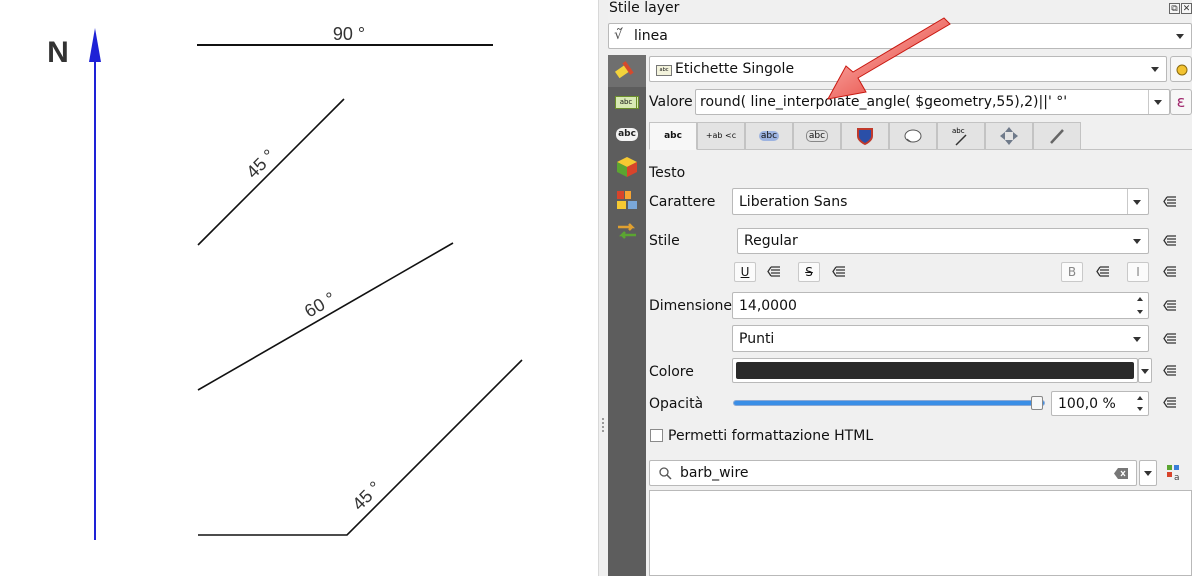 Image resolution: width=1192 pixels, height=576 pixels. What do you see at coordinates (1037, 403) in the screenshot?
I see `opacity-slider-handle` at bounding box center [1037, 403].